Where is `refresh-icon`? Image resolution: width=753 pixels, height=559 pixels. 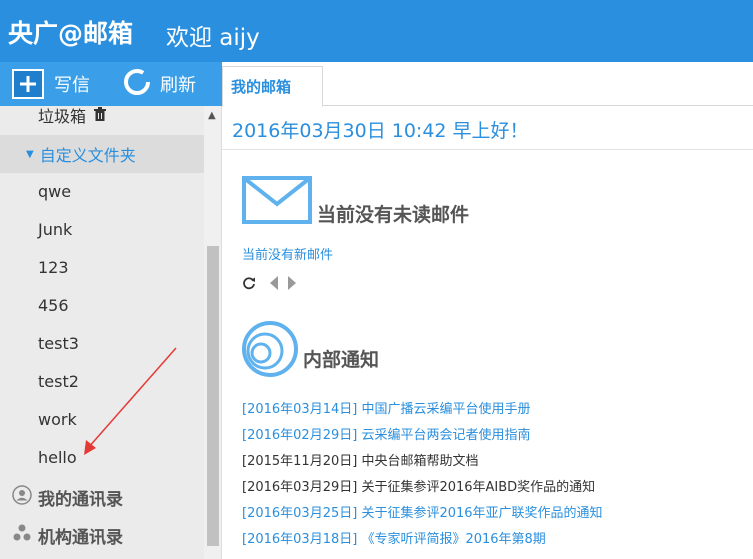 refresh-icon is located at coordinates (137, 84).